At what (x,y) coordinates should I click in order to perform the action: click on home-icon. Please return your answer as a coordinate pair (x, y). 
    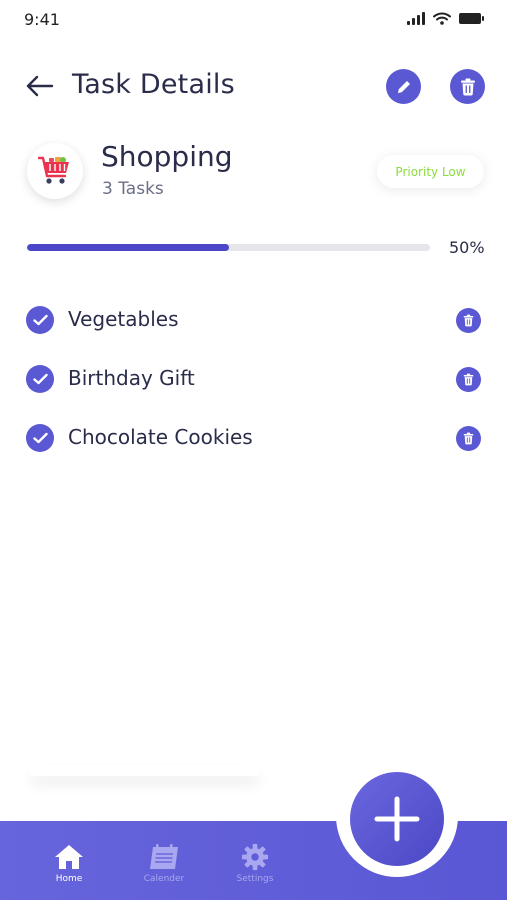
    Looking at the image, I should click on (69, 857).